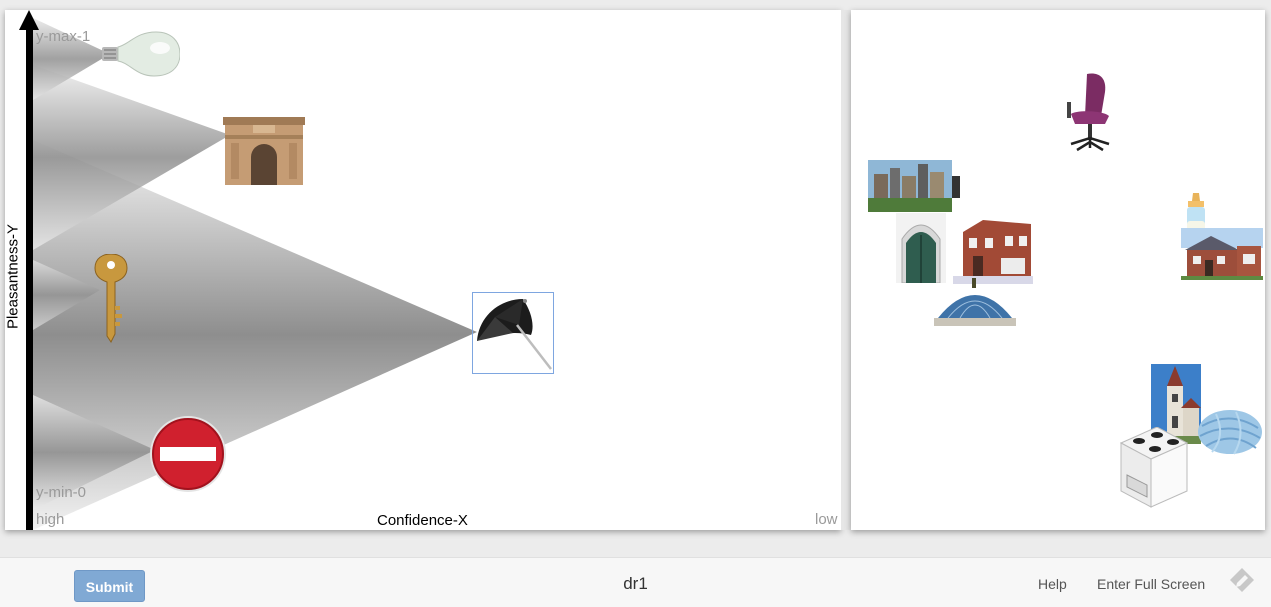 The width and height of the screenshot is (1271, 607). Describe the element at coordinates (993, 252) in the screenshot. I see `brick-townhouse-icon` at that location.